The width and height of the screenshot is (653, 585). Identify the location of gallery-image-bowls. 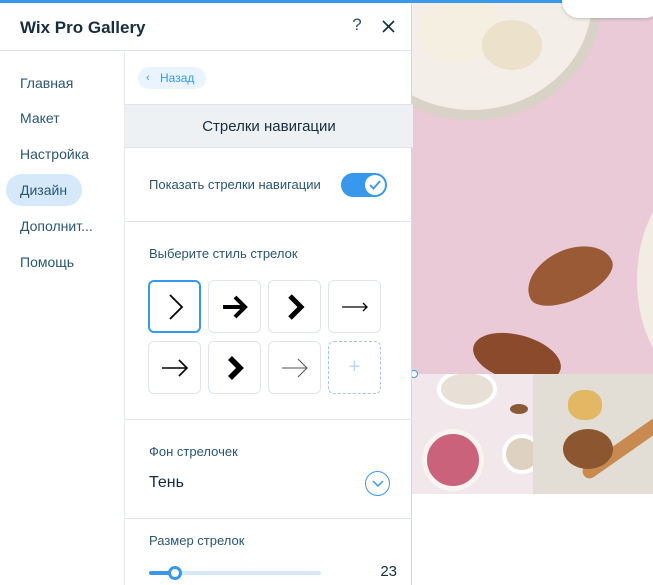
(472, 434).